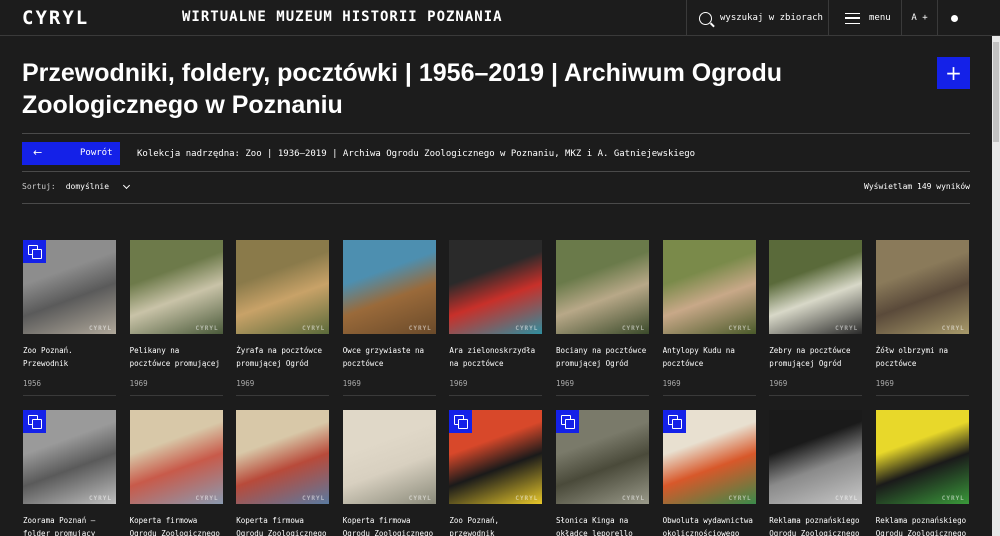  I want to click on contrast-icon, so click(954, 18).